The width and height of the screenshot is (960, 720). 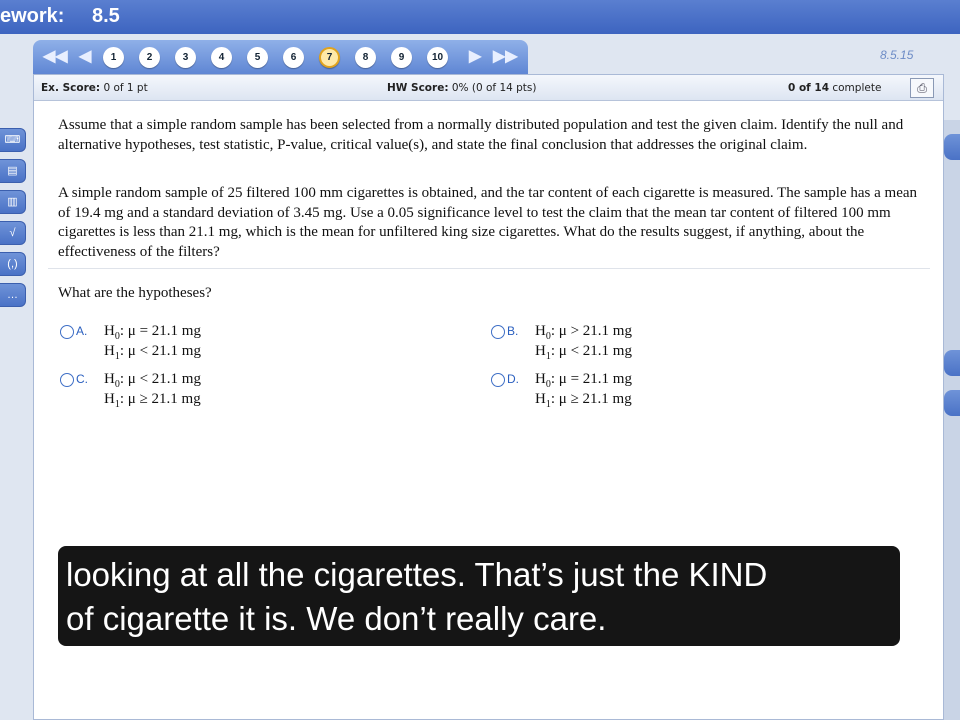 What do you see at coordinates (106, 16) in the screenshot?
I see `section-number: 8.5` at bounding box center [106, 16].